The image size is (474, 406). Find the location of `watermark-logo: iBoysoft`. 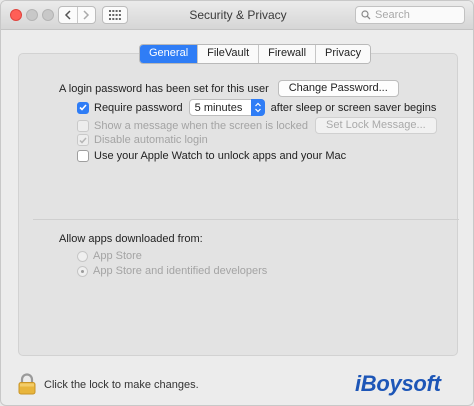

watermark-logo: iBoysoft is located at coordinates (398, 383).